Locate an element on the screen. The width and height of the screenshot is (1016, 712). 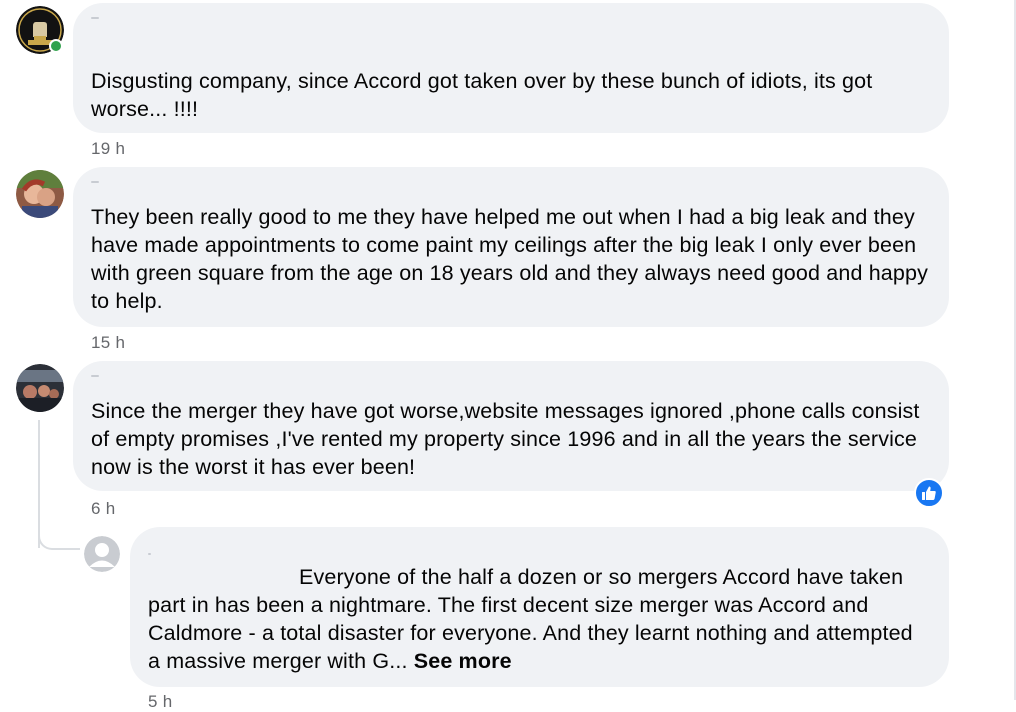
like-icon is located at coordinates (929, 493).